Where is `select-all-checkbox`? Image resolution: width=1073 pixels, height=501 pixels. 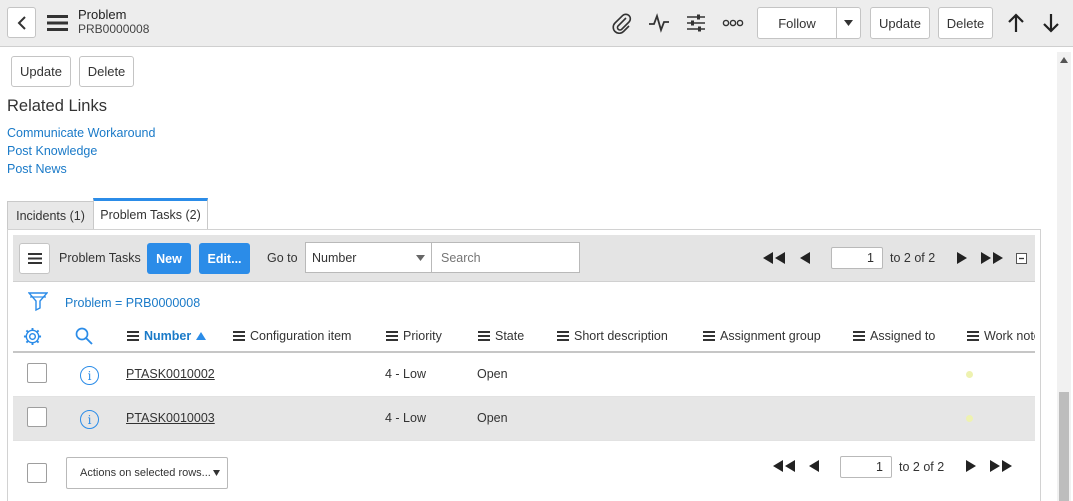 select-all-checkbox is located at coordinates (37, 473).